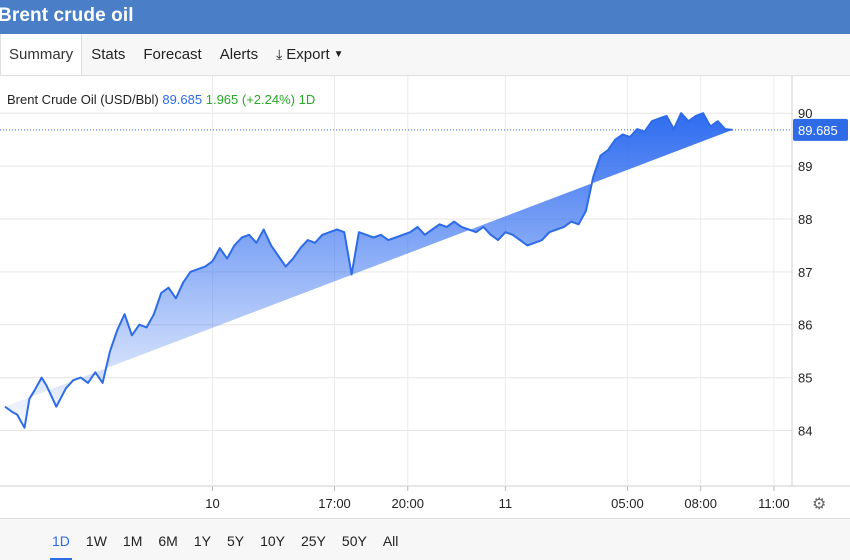  Describe the element at coordinates (279, 54) in the screenshot. I see `download-icon: ⤓` at that location.